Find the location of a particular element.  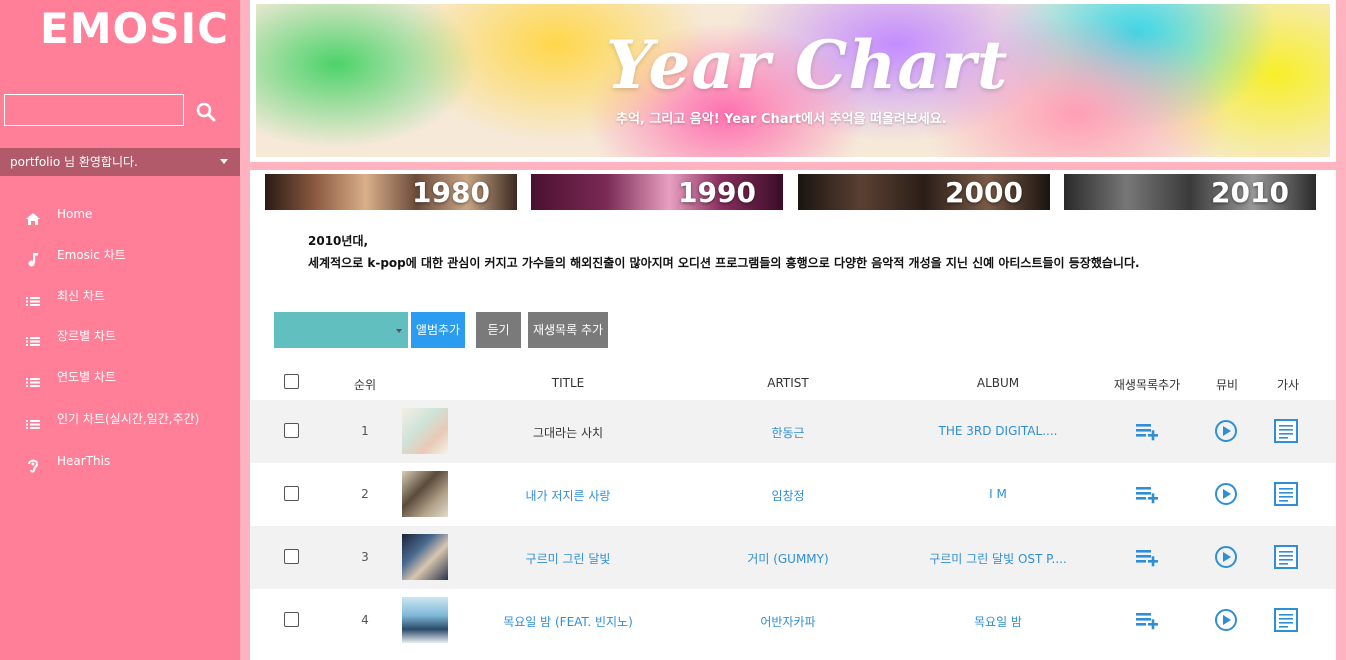

music-note-icon is located at coordinates (33, 257).